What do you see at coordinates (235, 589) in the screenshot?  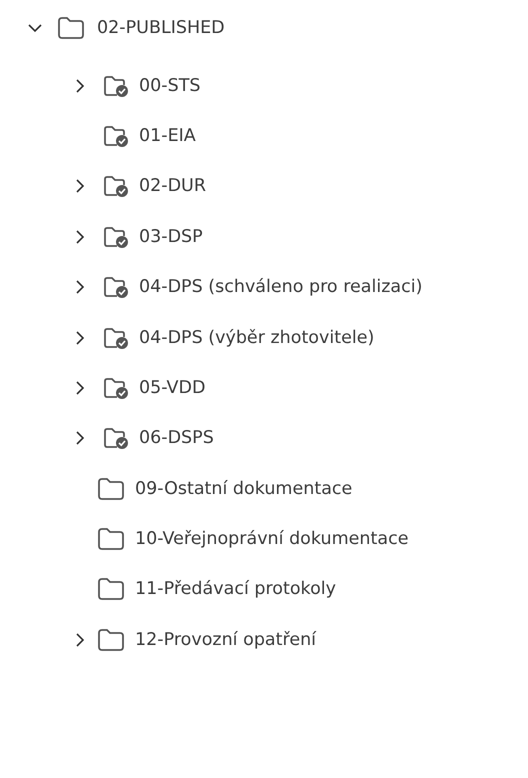 I see `folder-label: 11-Předávací protokoly` at bounding box center [235, 589].